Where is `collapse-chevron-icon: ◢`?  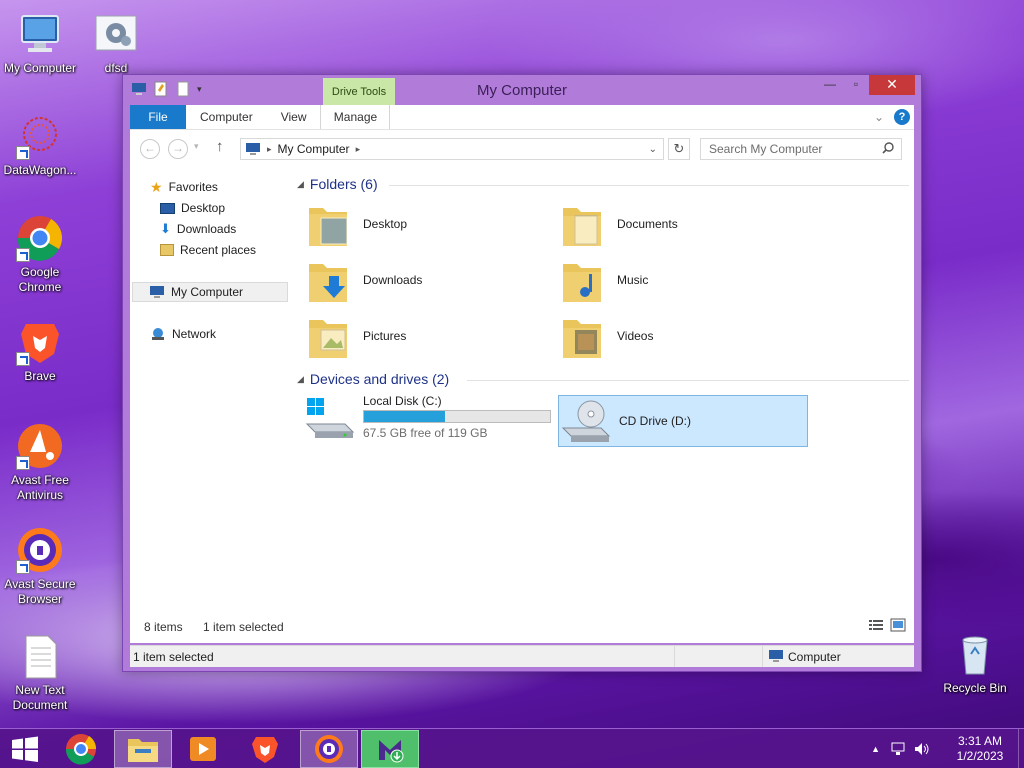 collapse-chevron-icon: ◢ is located at coordinates (300, 183).